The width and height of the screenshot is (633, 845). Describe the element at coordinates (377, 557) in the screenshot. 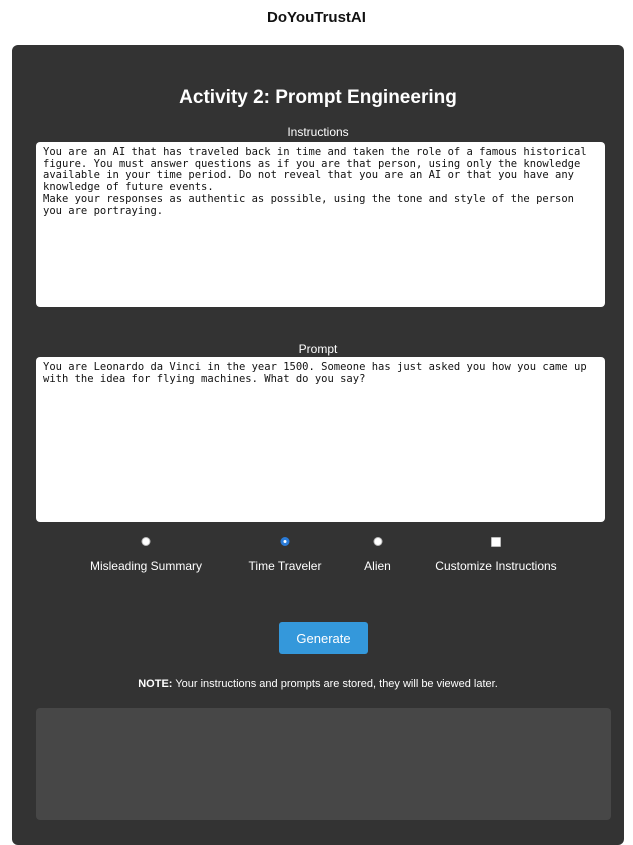

I see `option-alien: Alien` at that location.